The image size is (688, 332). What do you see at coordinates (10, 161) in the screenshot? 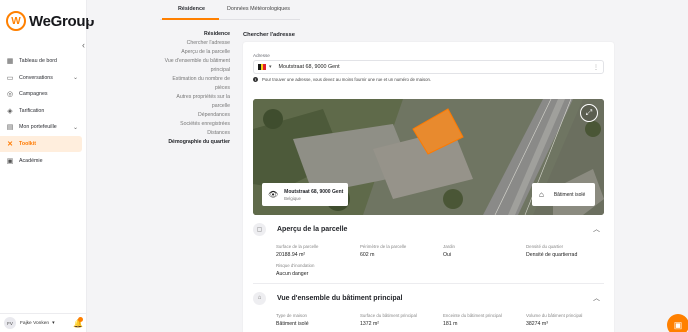
I see `academy-icon: ▣` at bounding box center [10, 161].